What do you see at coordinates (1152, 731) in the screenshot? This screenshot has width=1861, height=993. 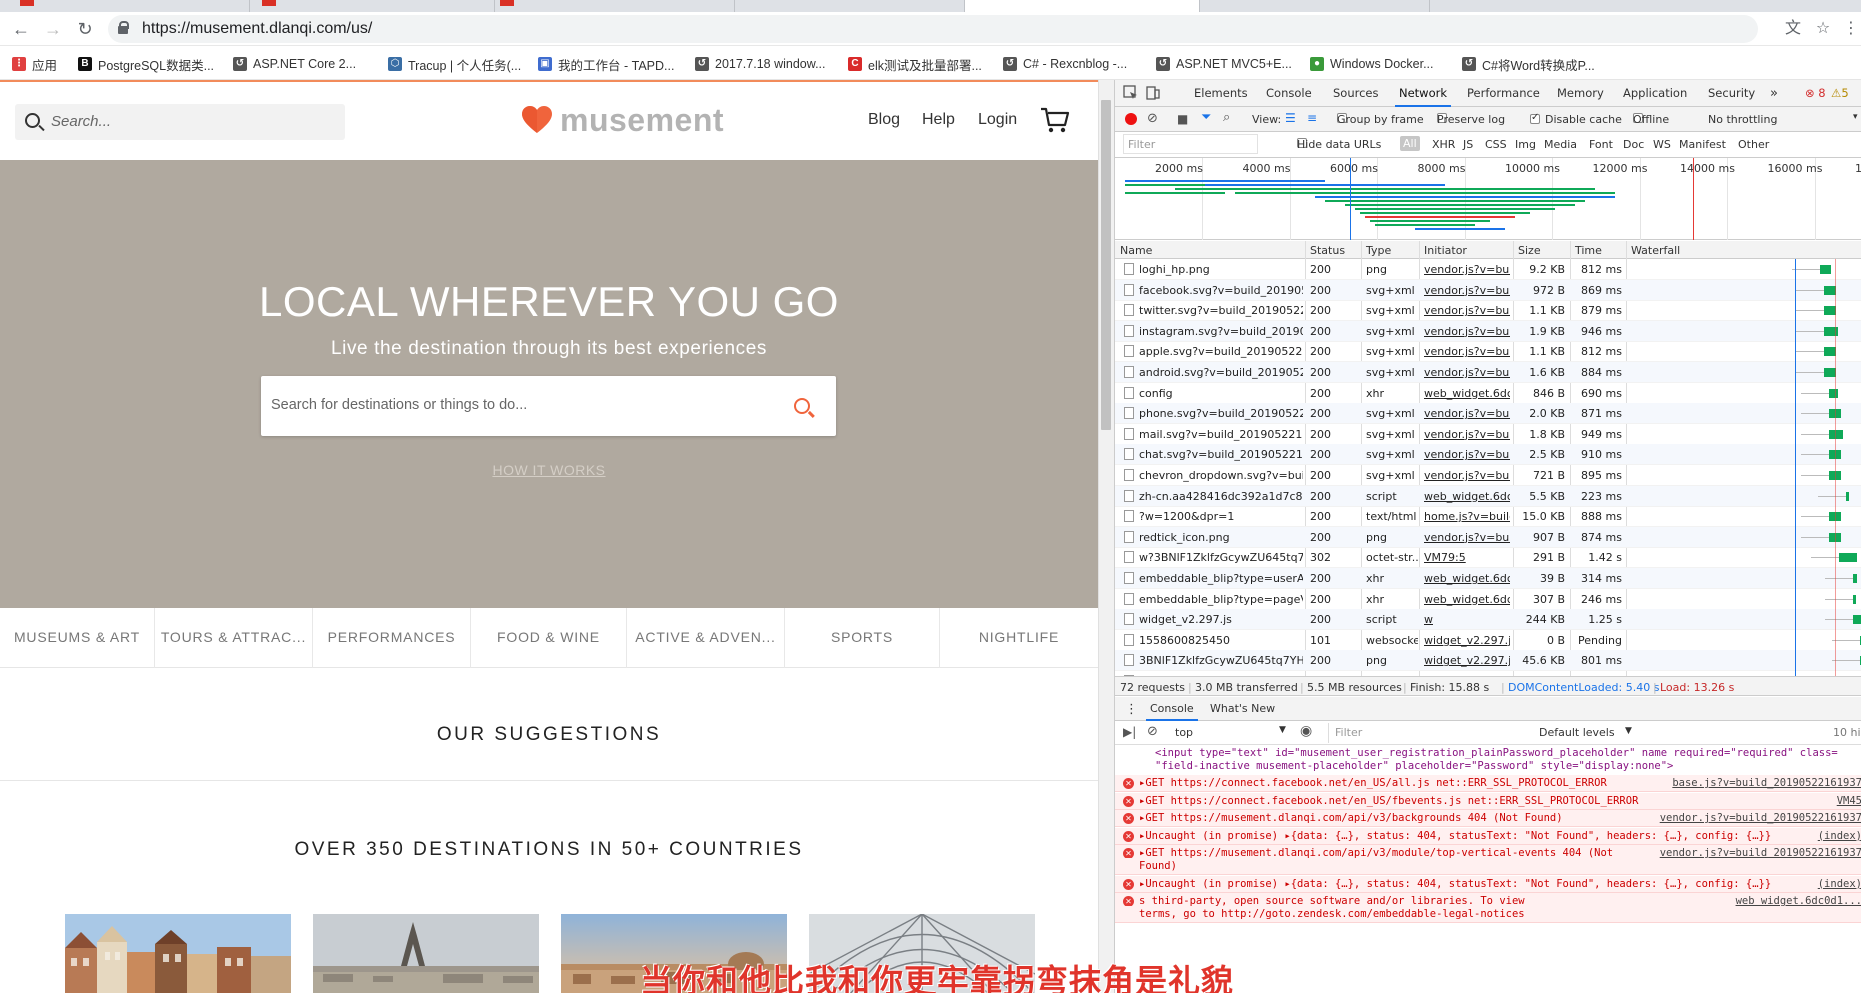 I see `console-clear-icon: ⊘` at bounding box center [1152, 731].